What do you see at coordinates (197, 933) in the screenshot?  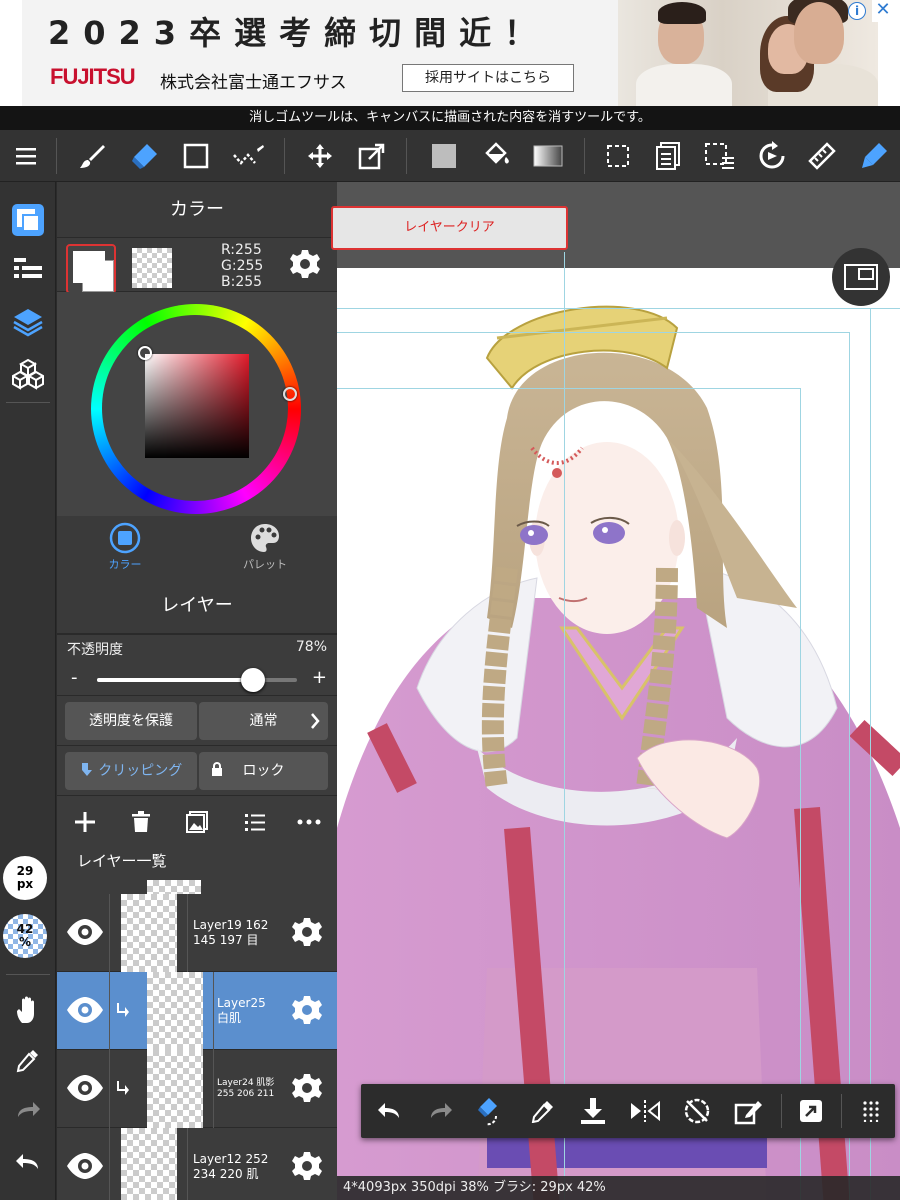 I see `layer-row: Layer19 162 145 197 目` at bounding box center [197, 933].